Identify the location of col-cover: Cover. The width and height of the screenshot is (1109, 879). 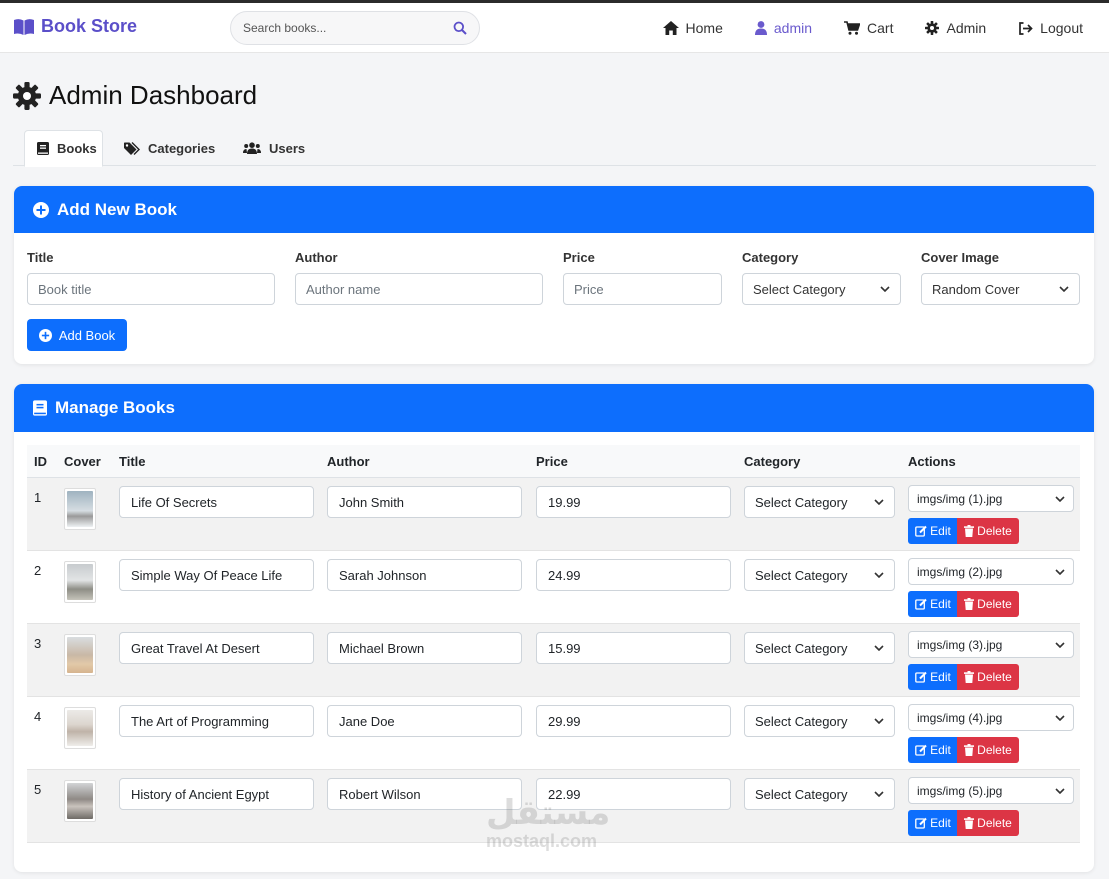
(82, 461).